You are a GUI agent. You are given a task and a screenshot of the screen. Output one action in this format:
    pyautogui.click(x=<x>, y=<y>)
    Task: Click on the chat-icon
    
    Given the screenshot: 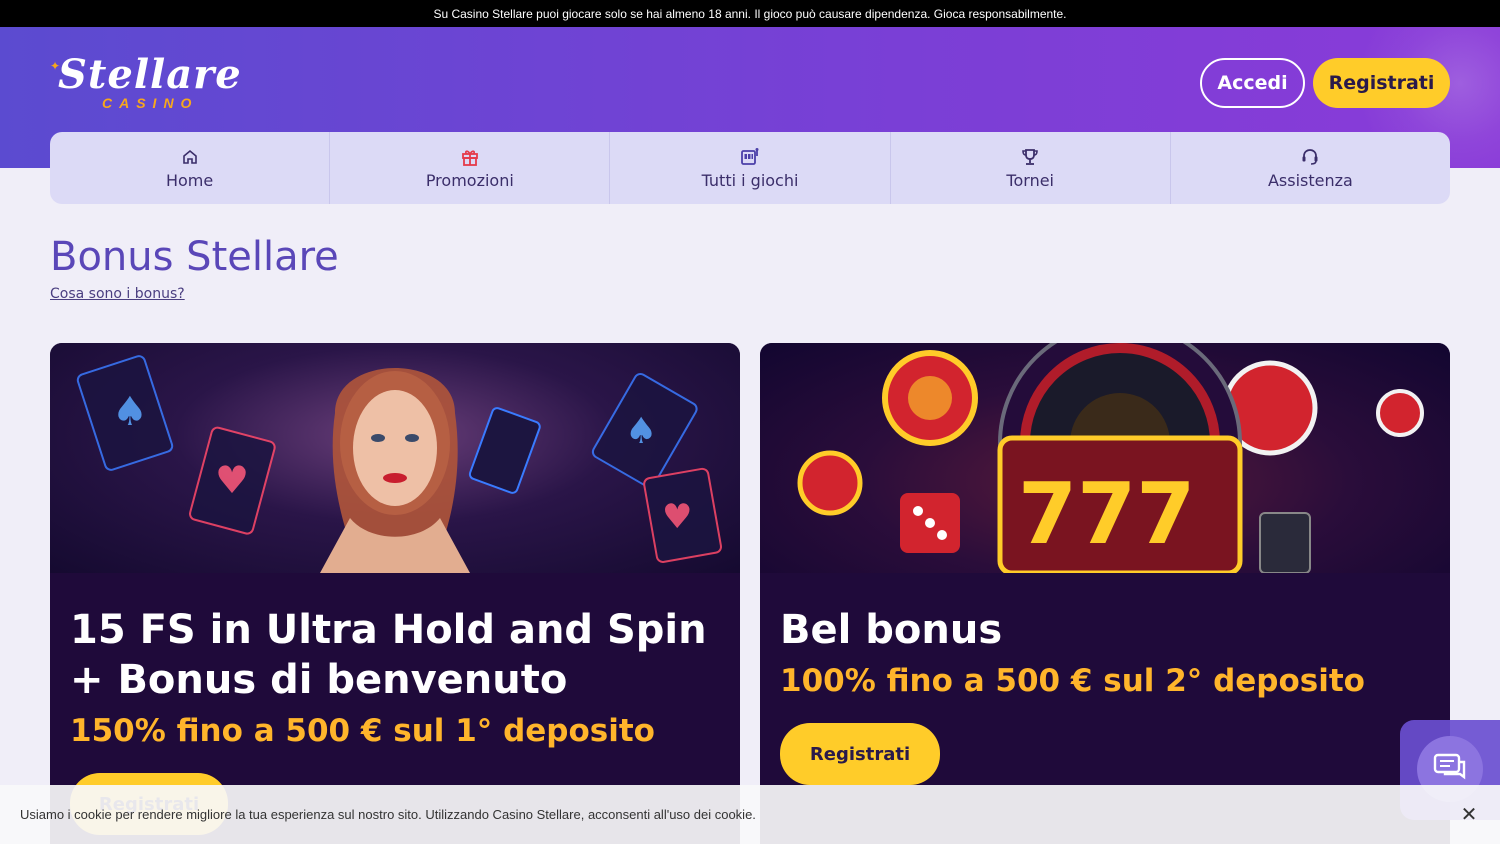 What is the action you would take?
    pyautogui.click(x=1450, y=769)
    